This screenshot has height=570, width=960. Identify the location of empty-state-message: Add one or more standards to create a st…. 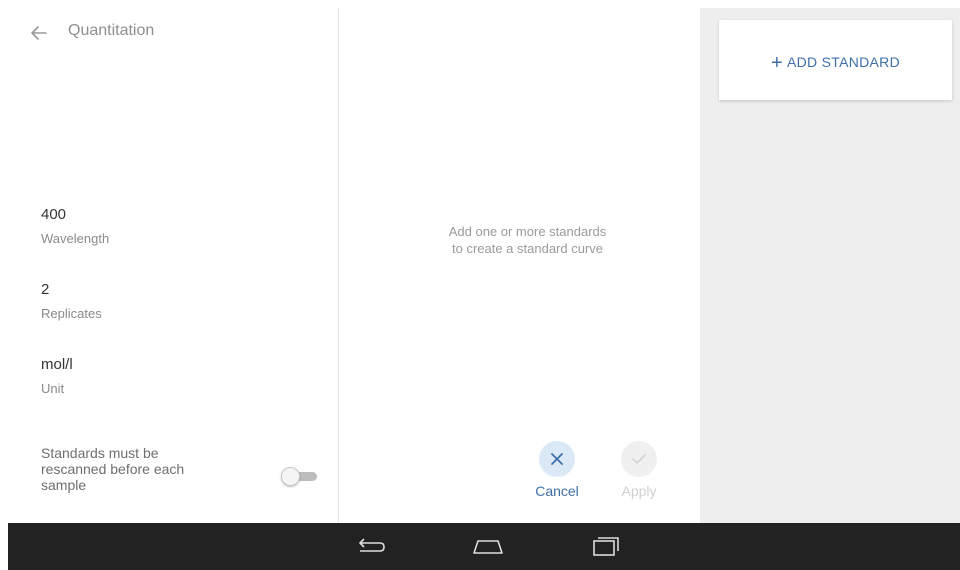
(519, 240).